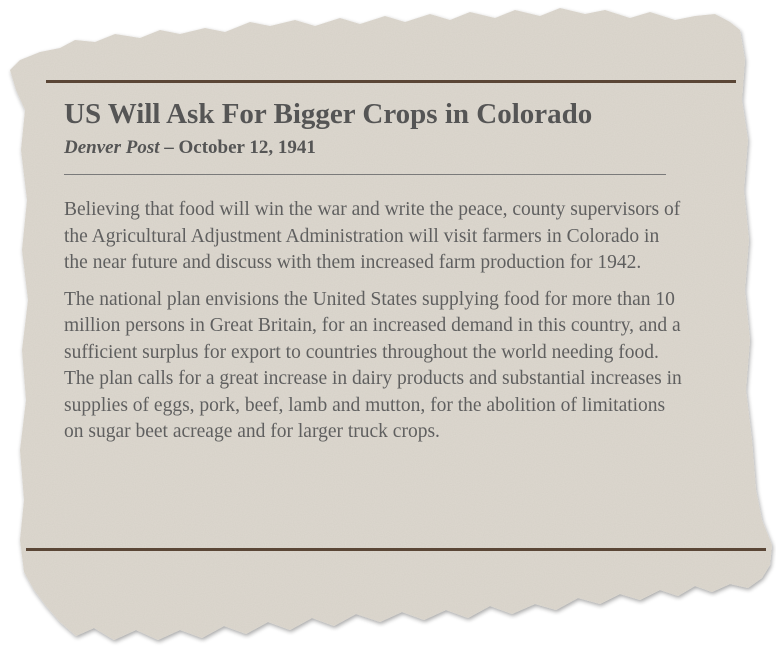 Image resolution: width=776 pixels, height=649 pixels. I want to click on article-source: Denver Post, so click(112, 147).